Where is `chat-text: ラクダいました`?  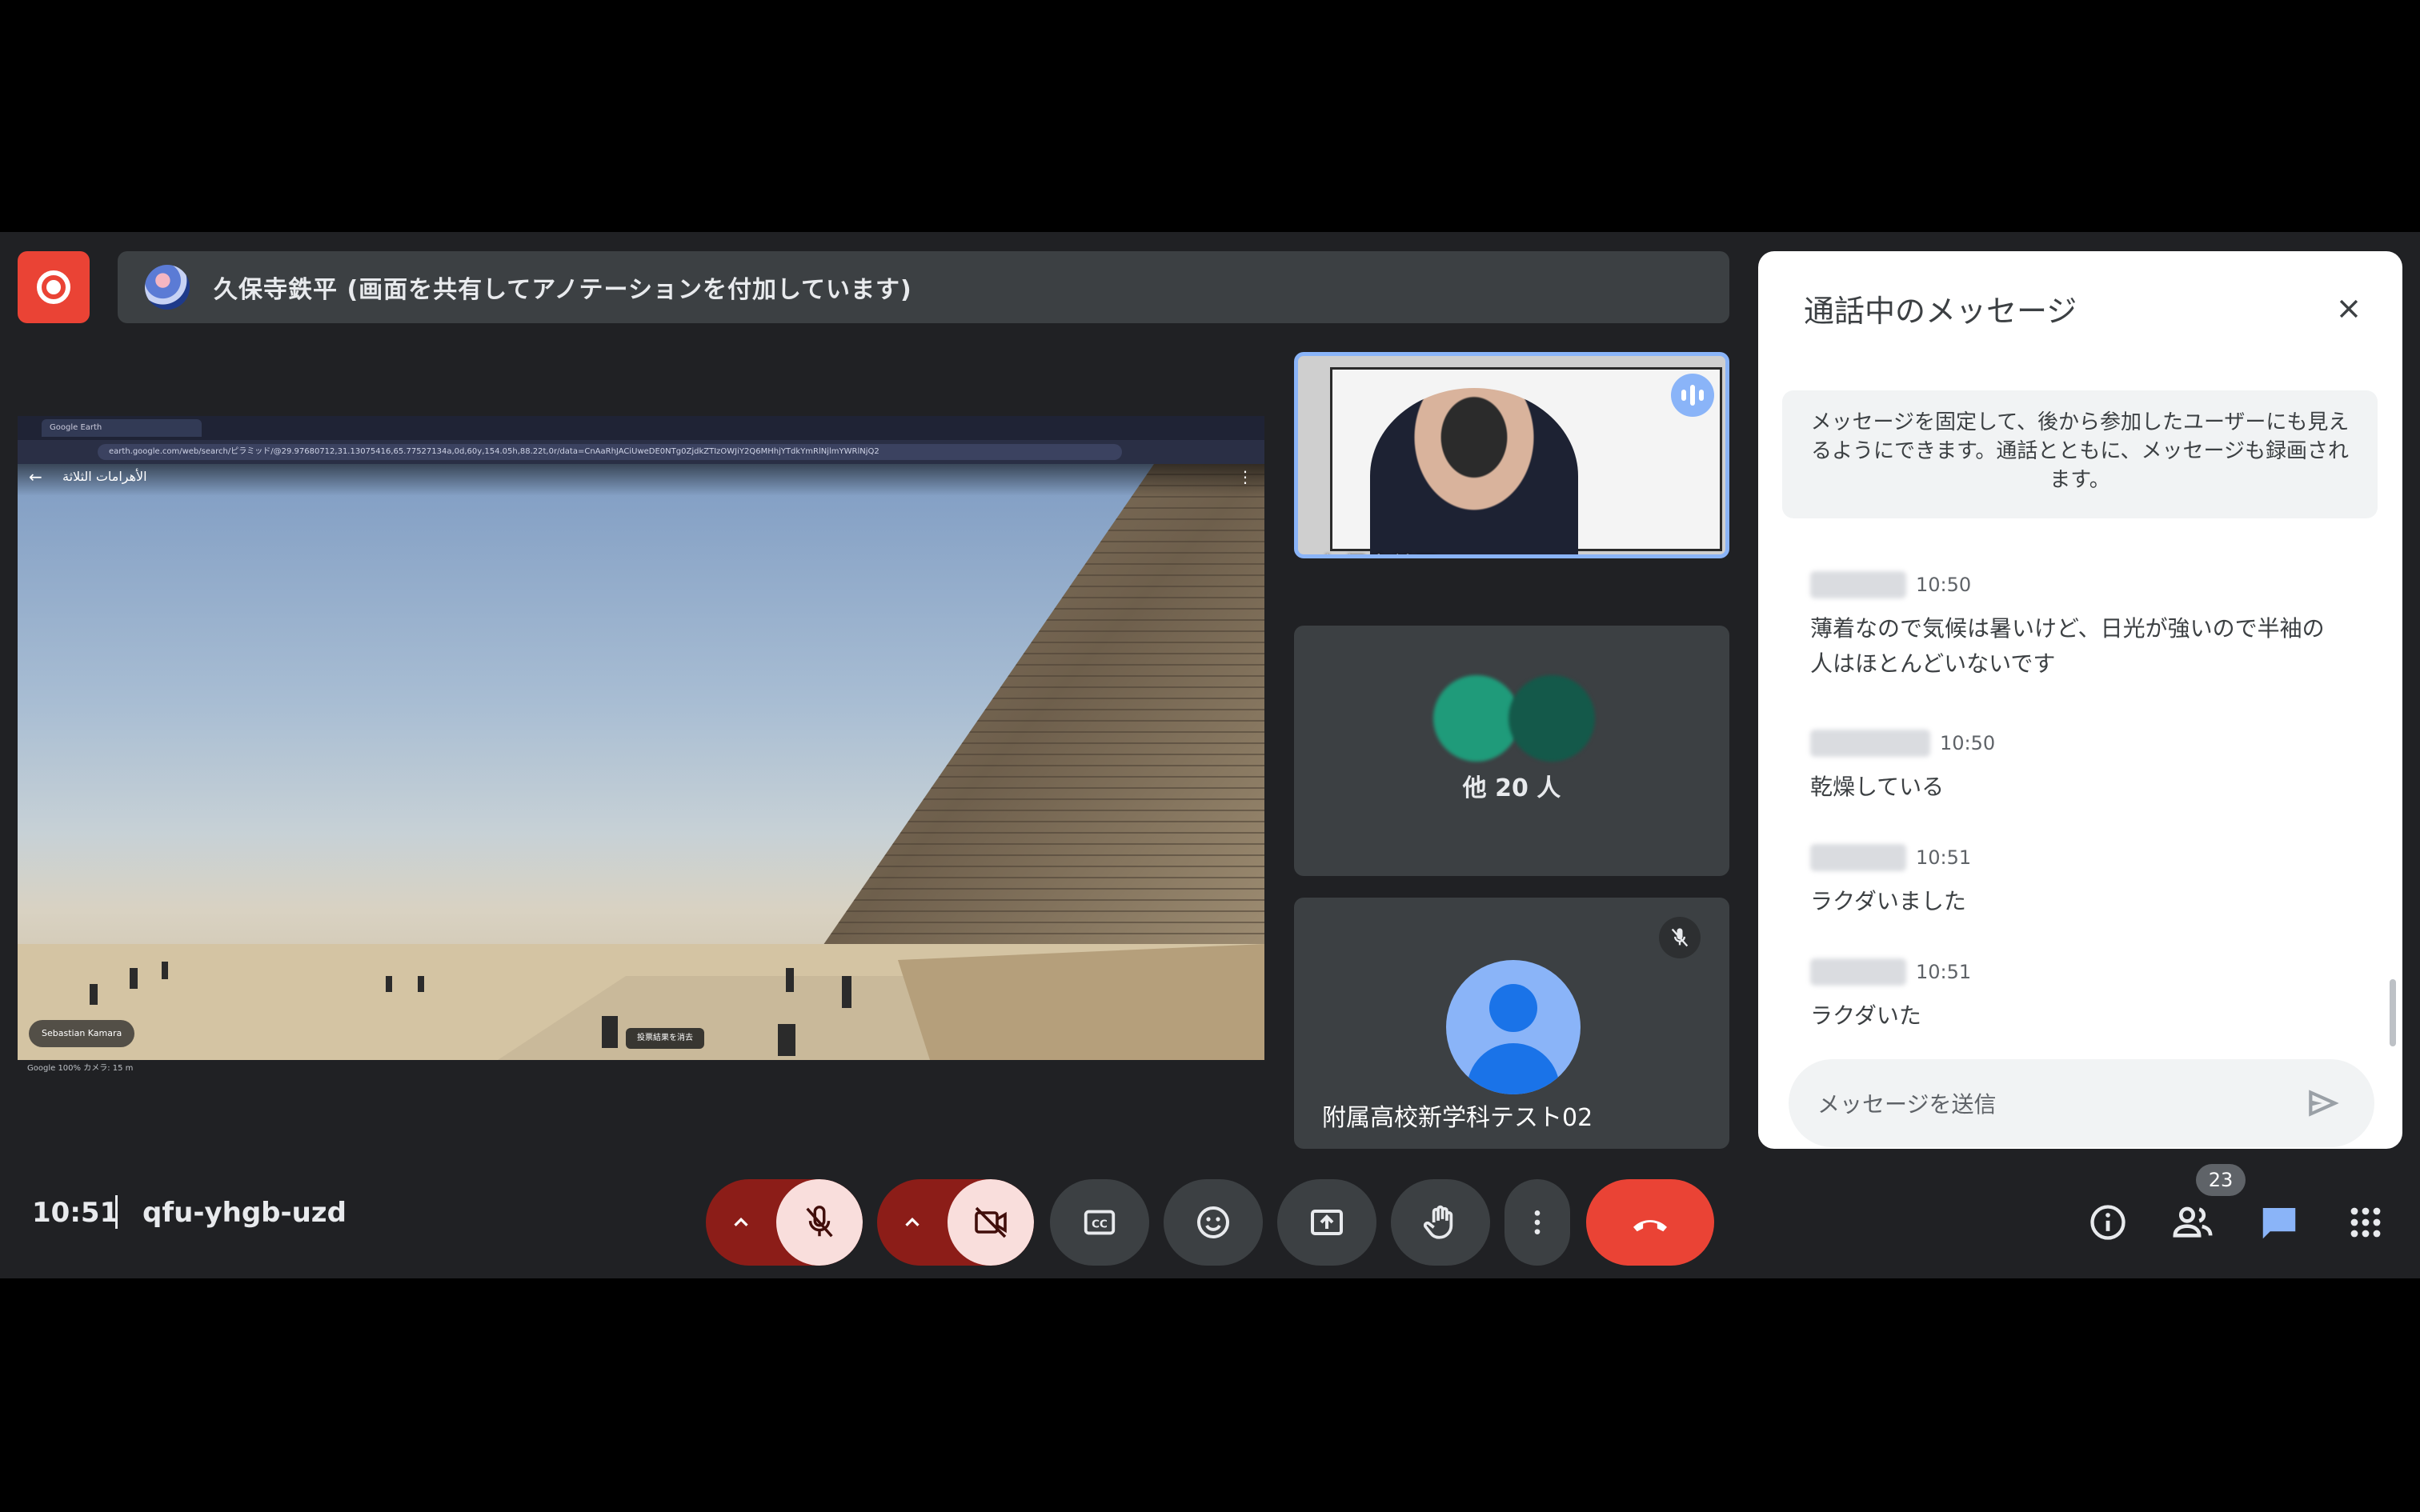 chat-text: ラクダいました is located at coordinates (1888, 901).